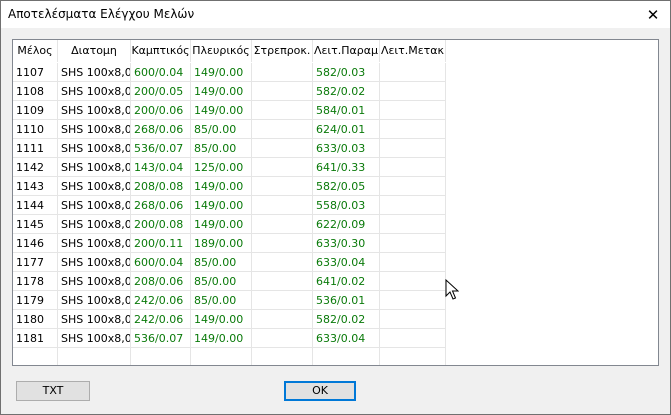  Describe the element at coordinates (335, 338) in the screenshot. I see `table-row: 1181 SHS 100x8,0 536/0.07 149/0.00 633/0.04` at that location.